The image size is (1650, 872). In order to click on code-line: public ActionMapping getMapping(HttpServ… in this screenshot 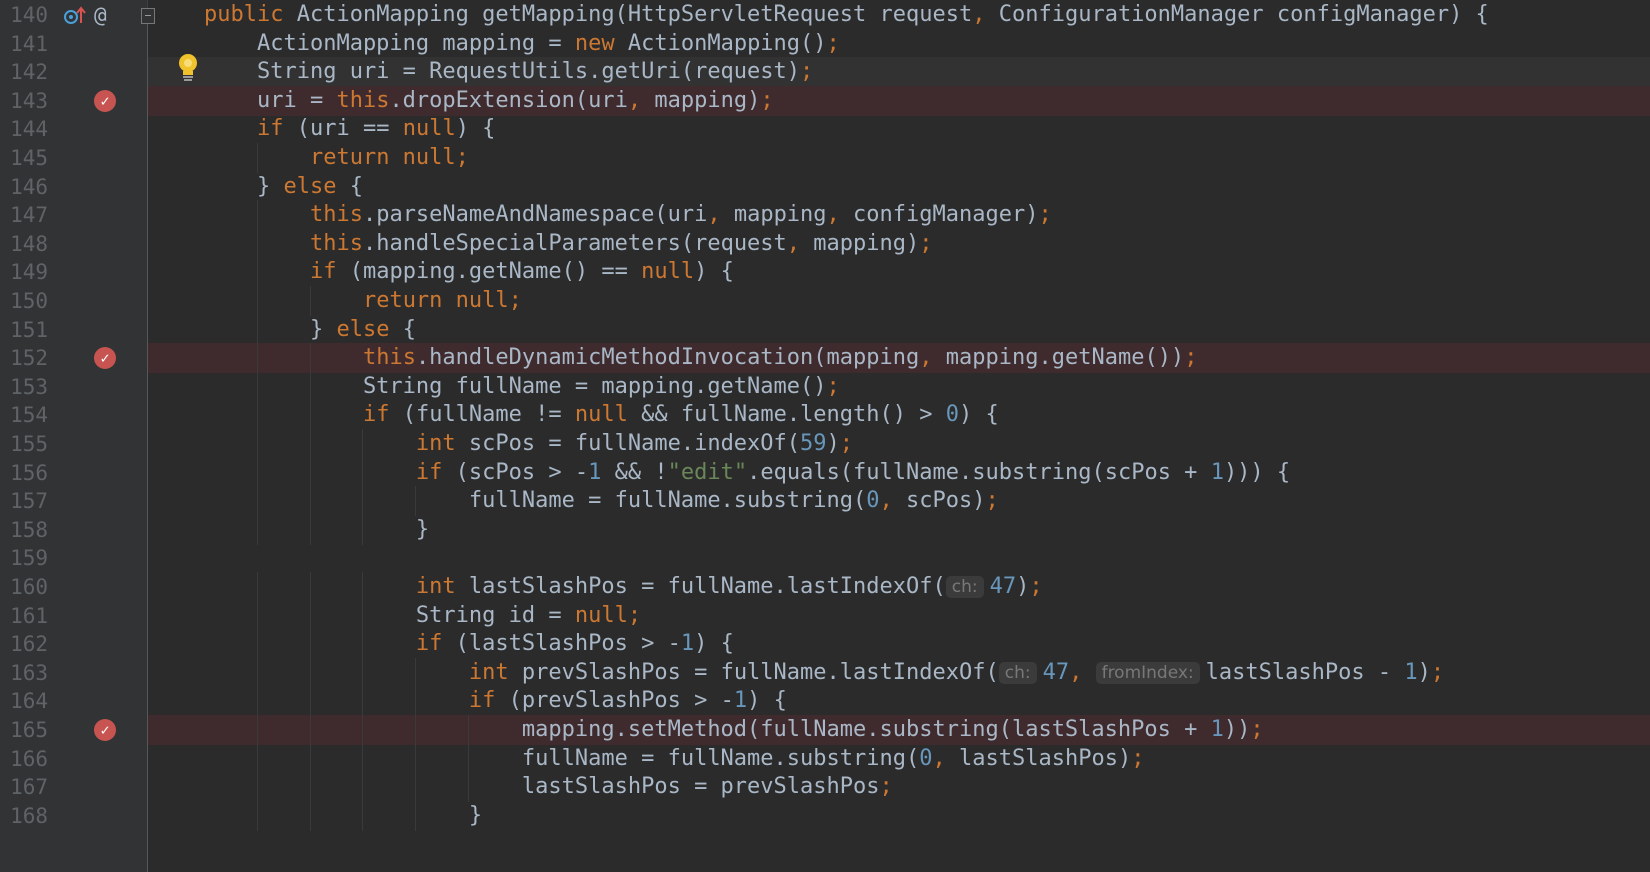, I will do `click(825, 15)`.